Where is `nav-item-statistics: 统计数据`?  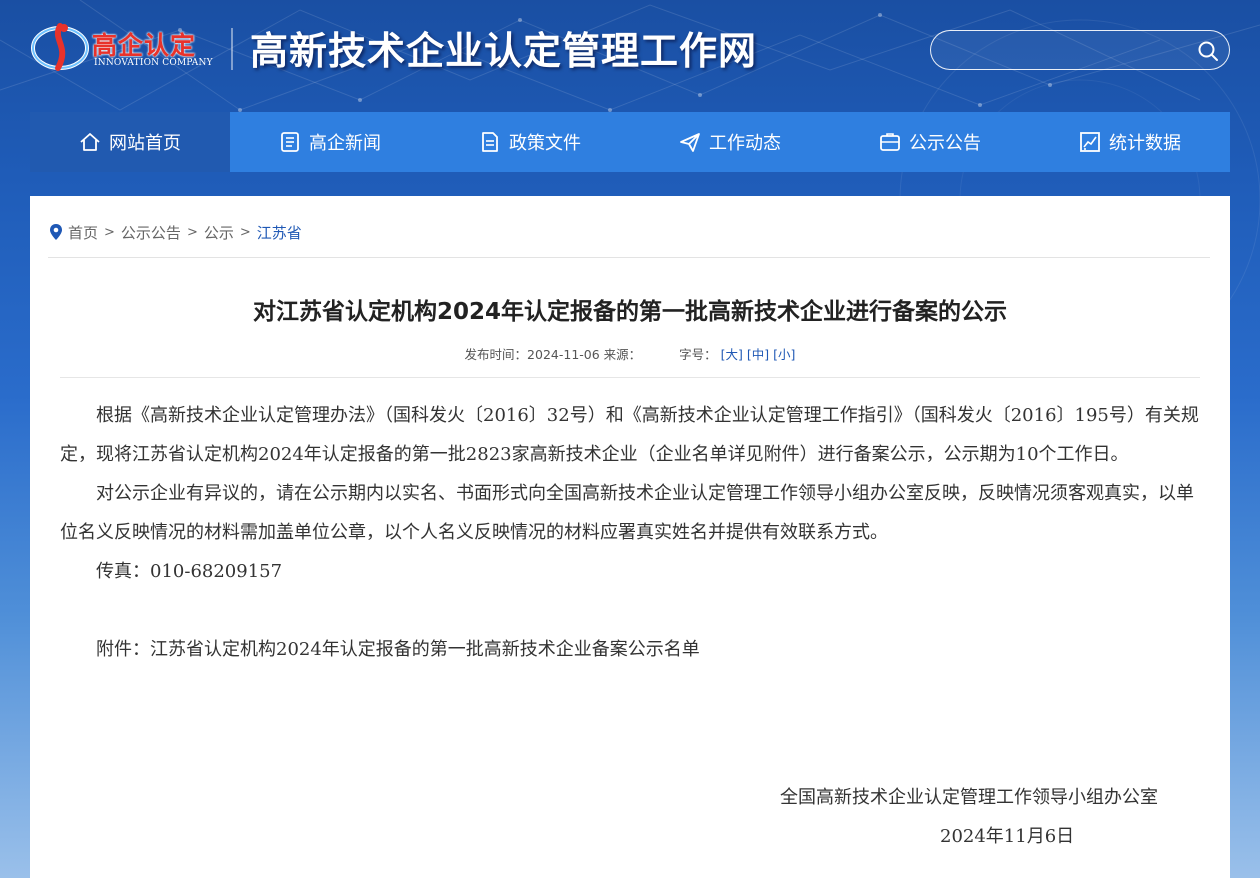 nav-item-statistics: 统计数据 is located at coordinates (1130, 142).